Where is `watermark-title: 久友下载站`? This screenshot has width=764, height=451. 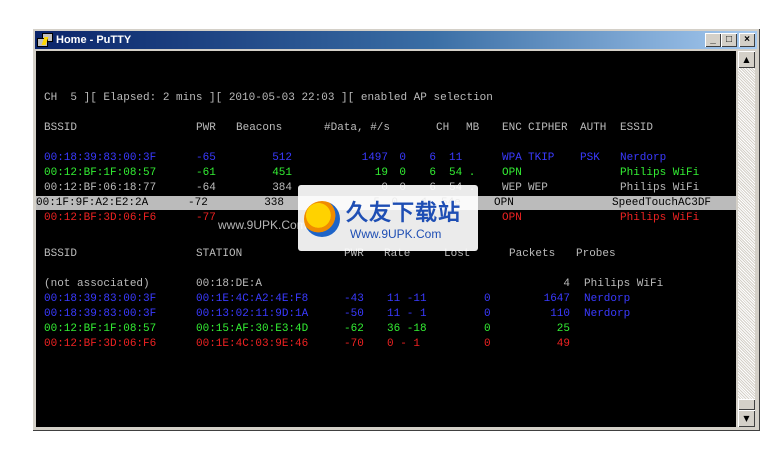 watermark-title: 久友下载站 is located at coordinates (404, 213).